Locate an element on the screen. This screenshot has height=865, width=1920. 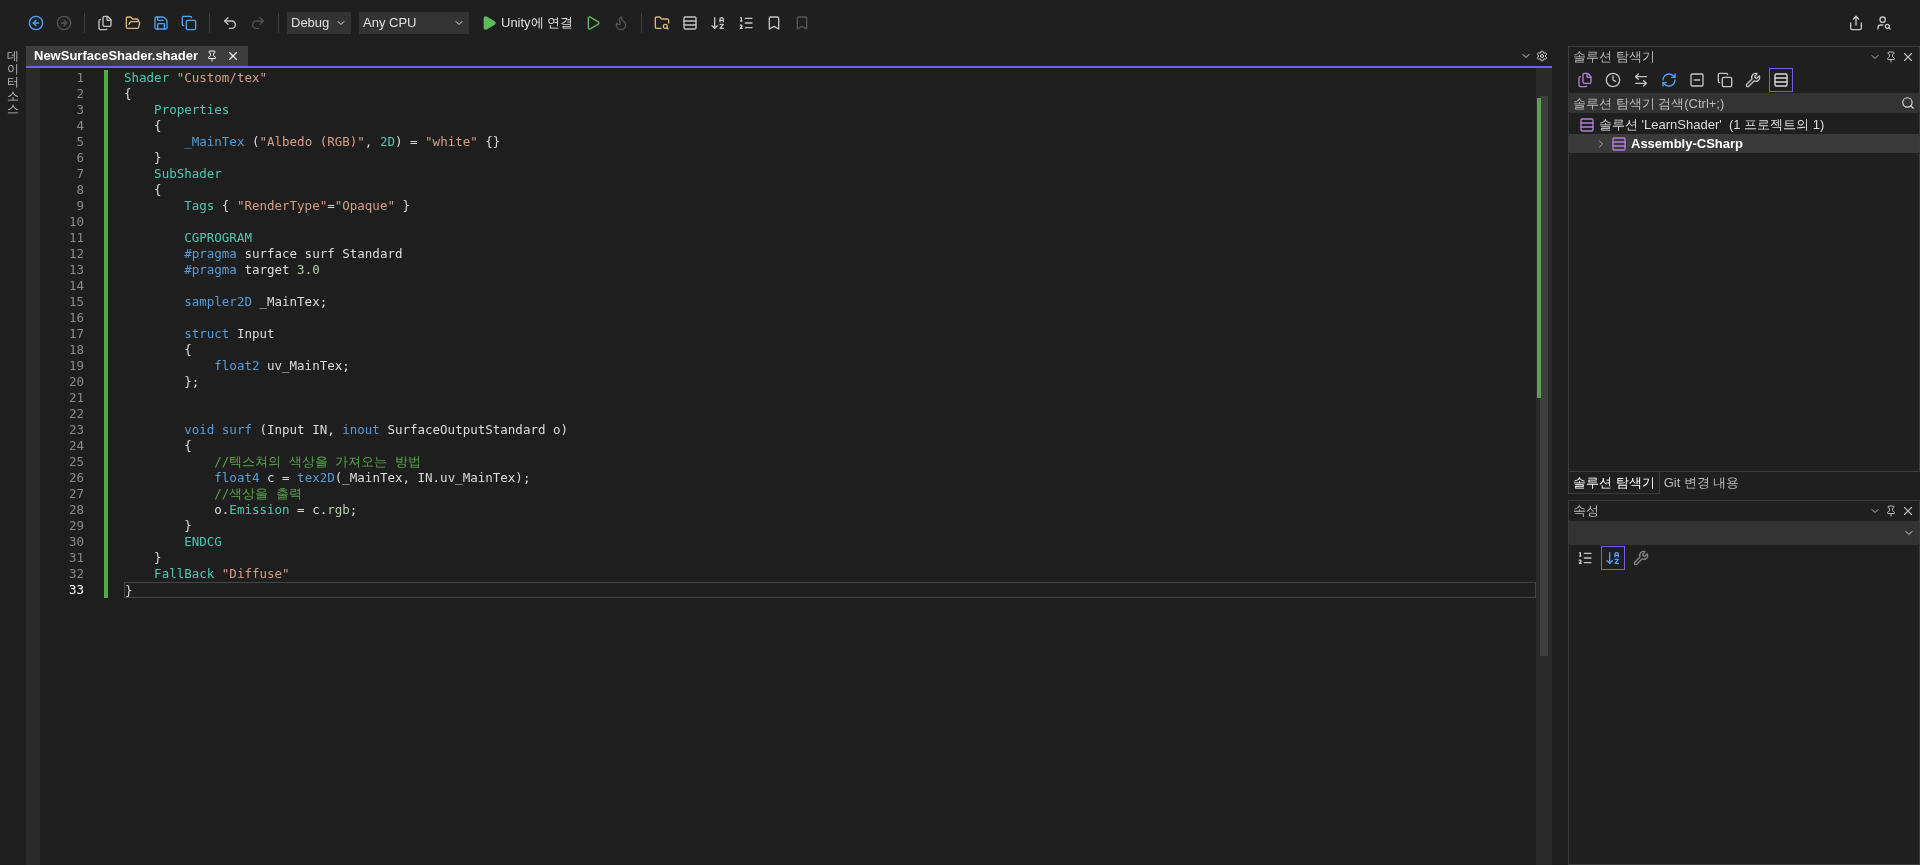
feedback-icon is located at coordinates (1884, 22).